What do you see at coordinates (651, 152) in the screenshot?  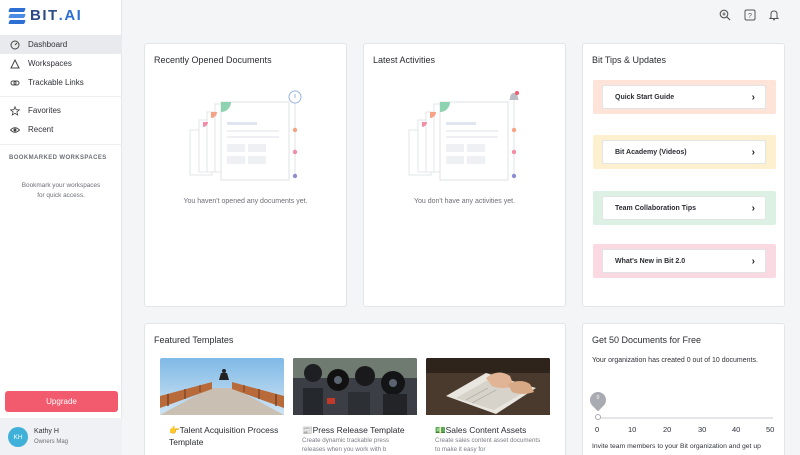 I see `tip-label: Bit Academy (Videos)` at bounding box center [651, 152].